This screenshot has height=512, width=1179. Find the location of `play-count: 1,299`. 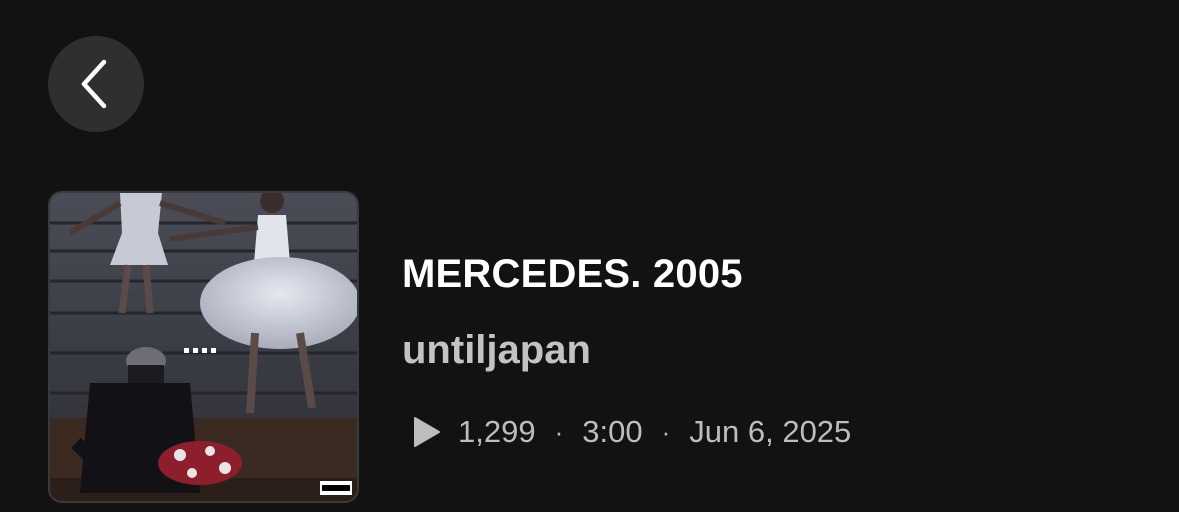

play-count: 1,299 is located at coordinates (497, 431).